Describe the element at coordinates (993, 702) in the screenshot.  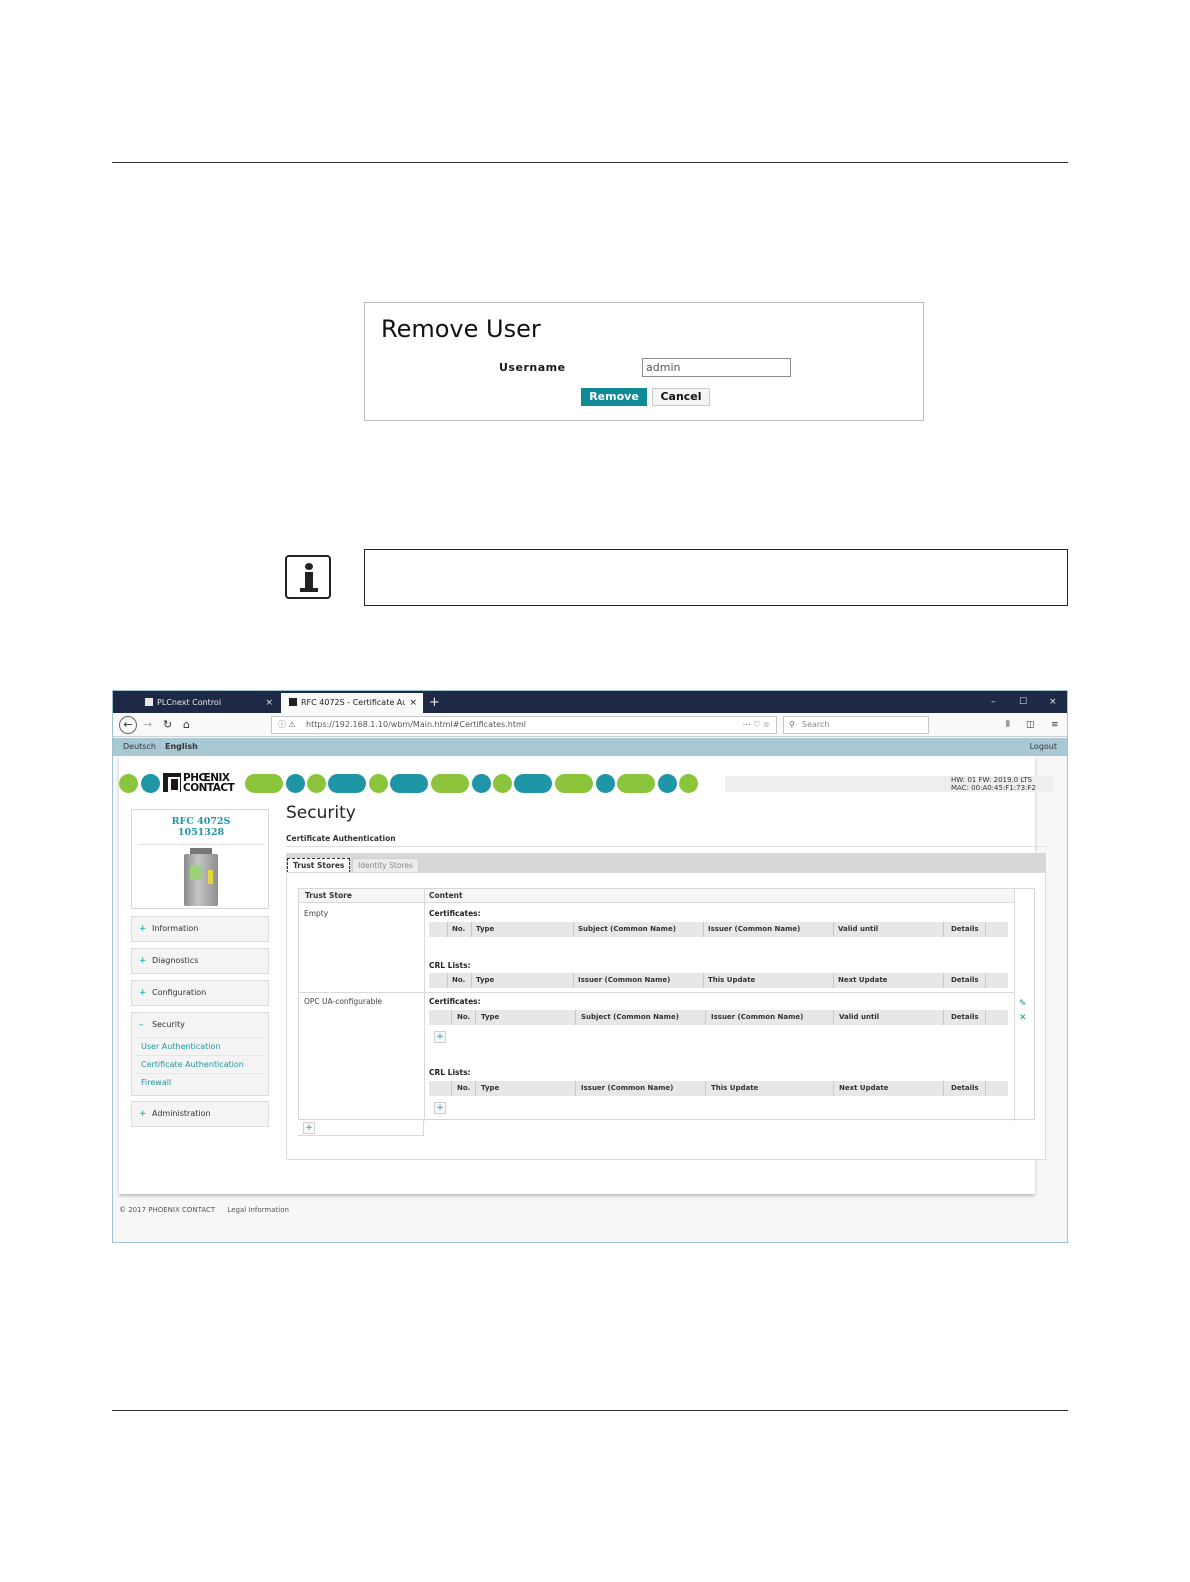
I see `minimize-button: –` at that location.